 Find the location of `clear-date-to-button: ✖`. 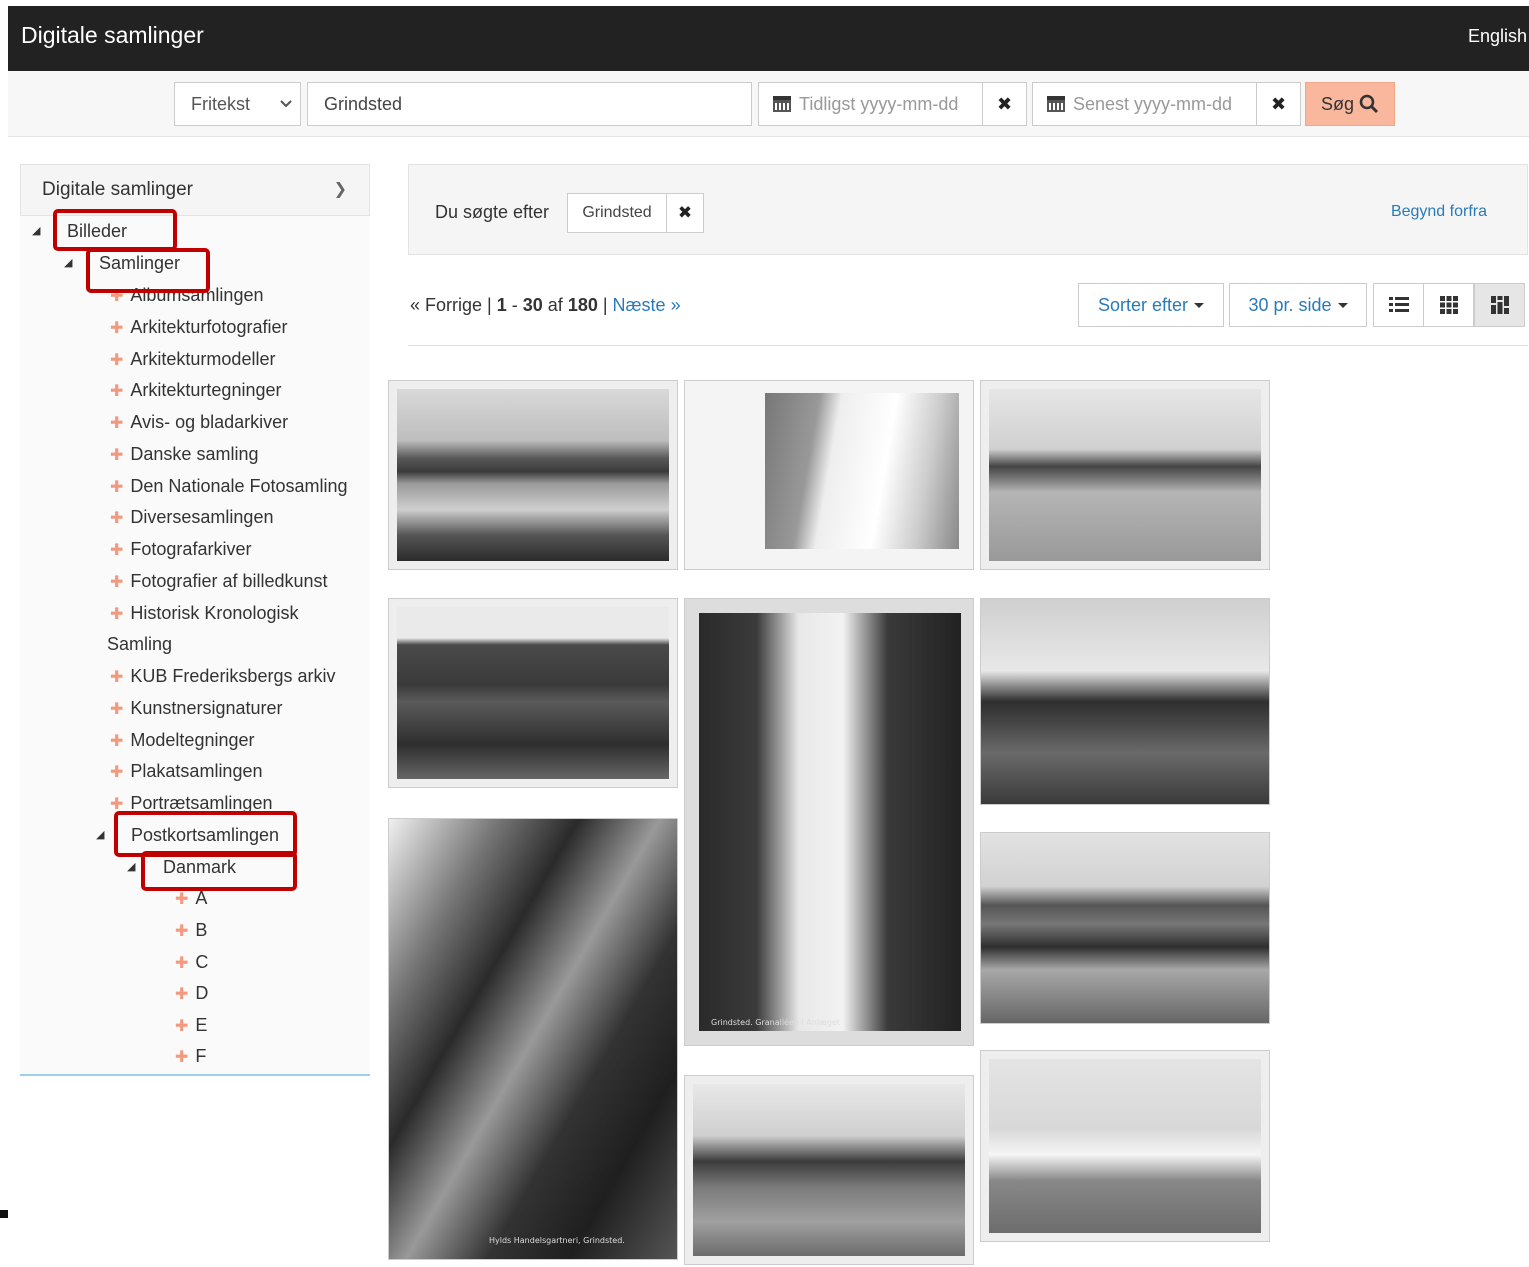

clear-date-to-button: ✖ is located at coordinates (1278, 104).